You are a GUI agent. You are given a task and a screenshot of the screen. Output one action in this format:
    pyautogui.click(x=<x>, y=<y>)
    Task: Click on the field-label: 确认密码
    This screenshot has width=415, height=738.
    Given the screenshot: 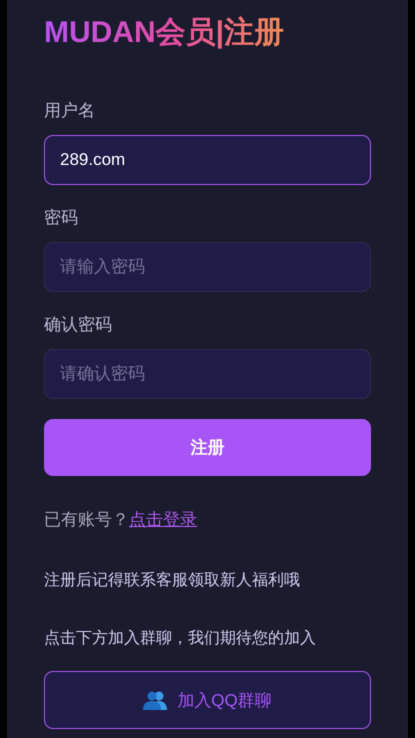 What is the action you would take?
    pyautogui.click(x=78, y=325)
    